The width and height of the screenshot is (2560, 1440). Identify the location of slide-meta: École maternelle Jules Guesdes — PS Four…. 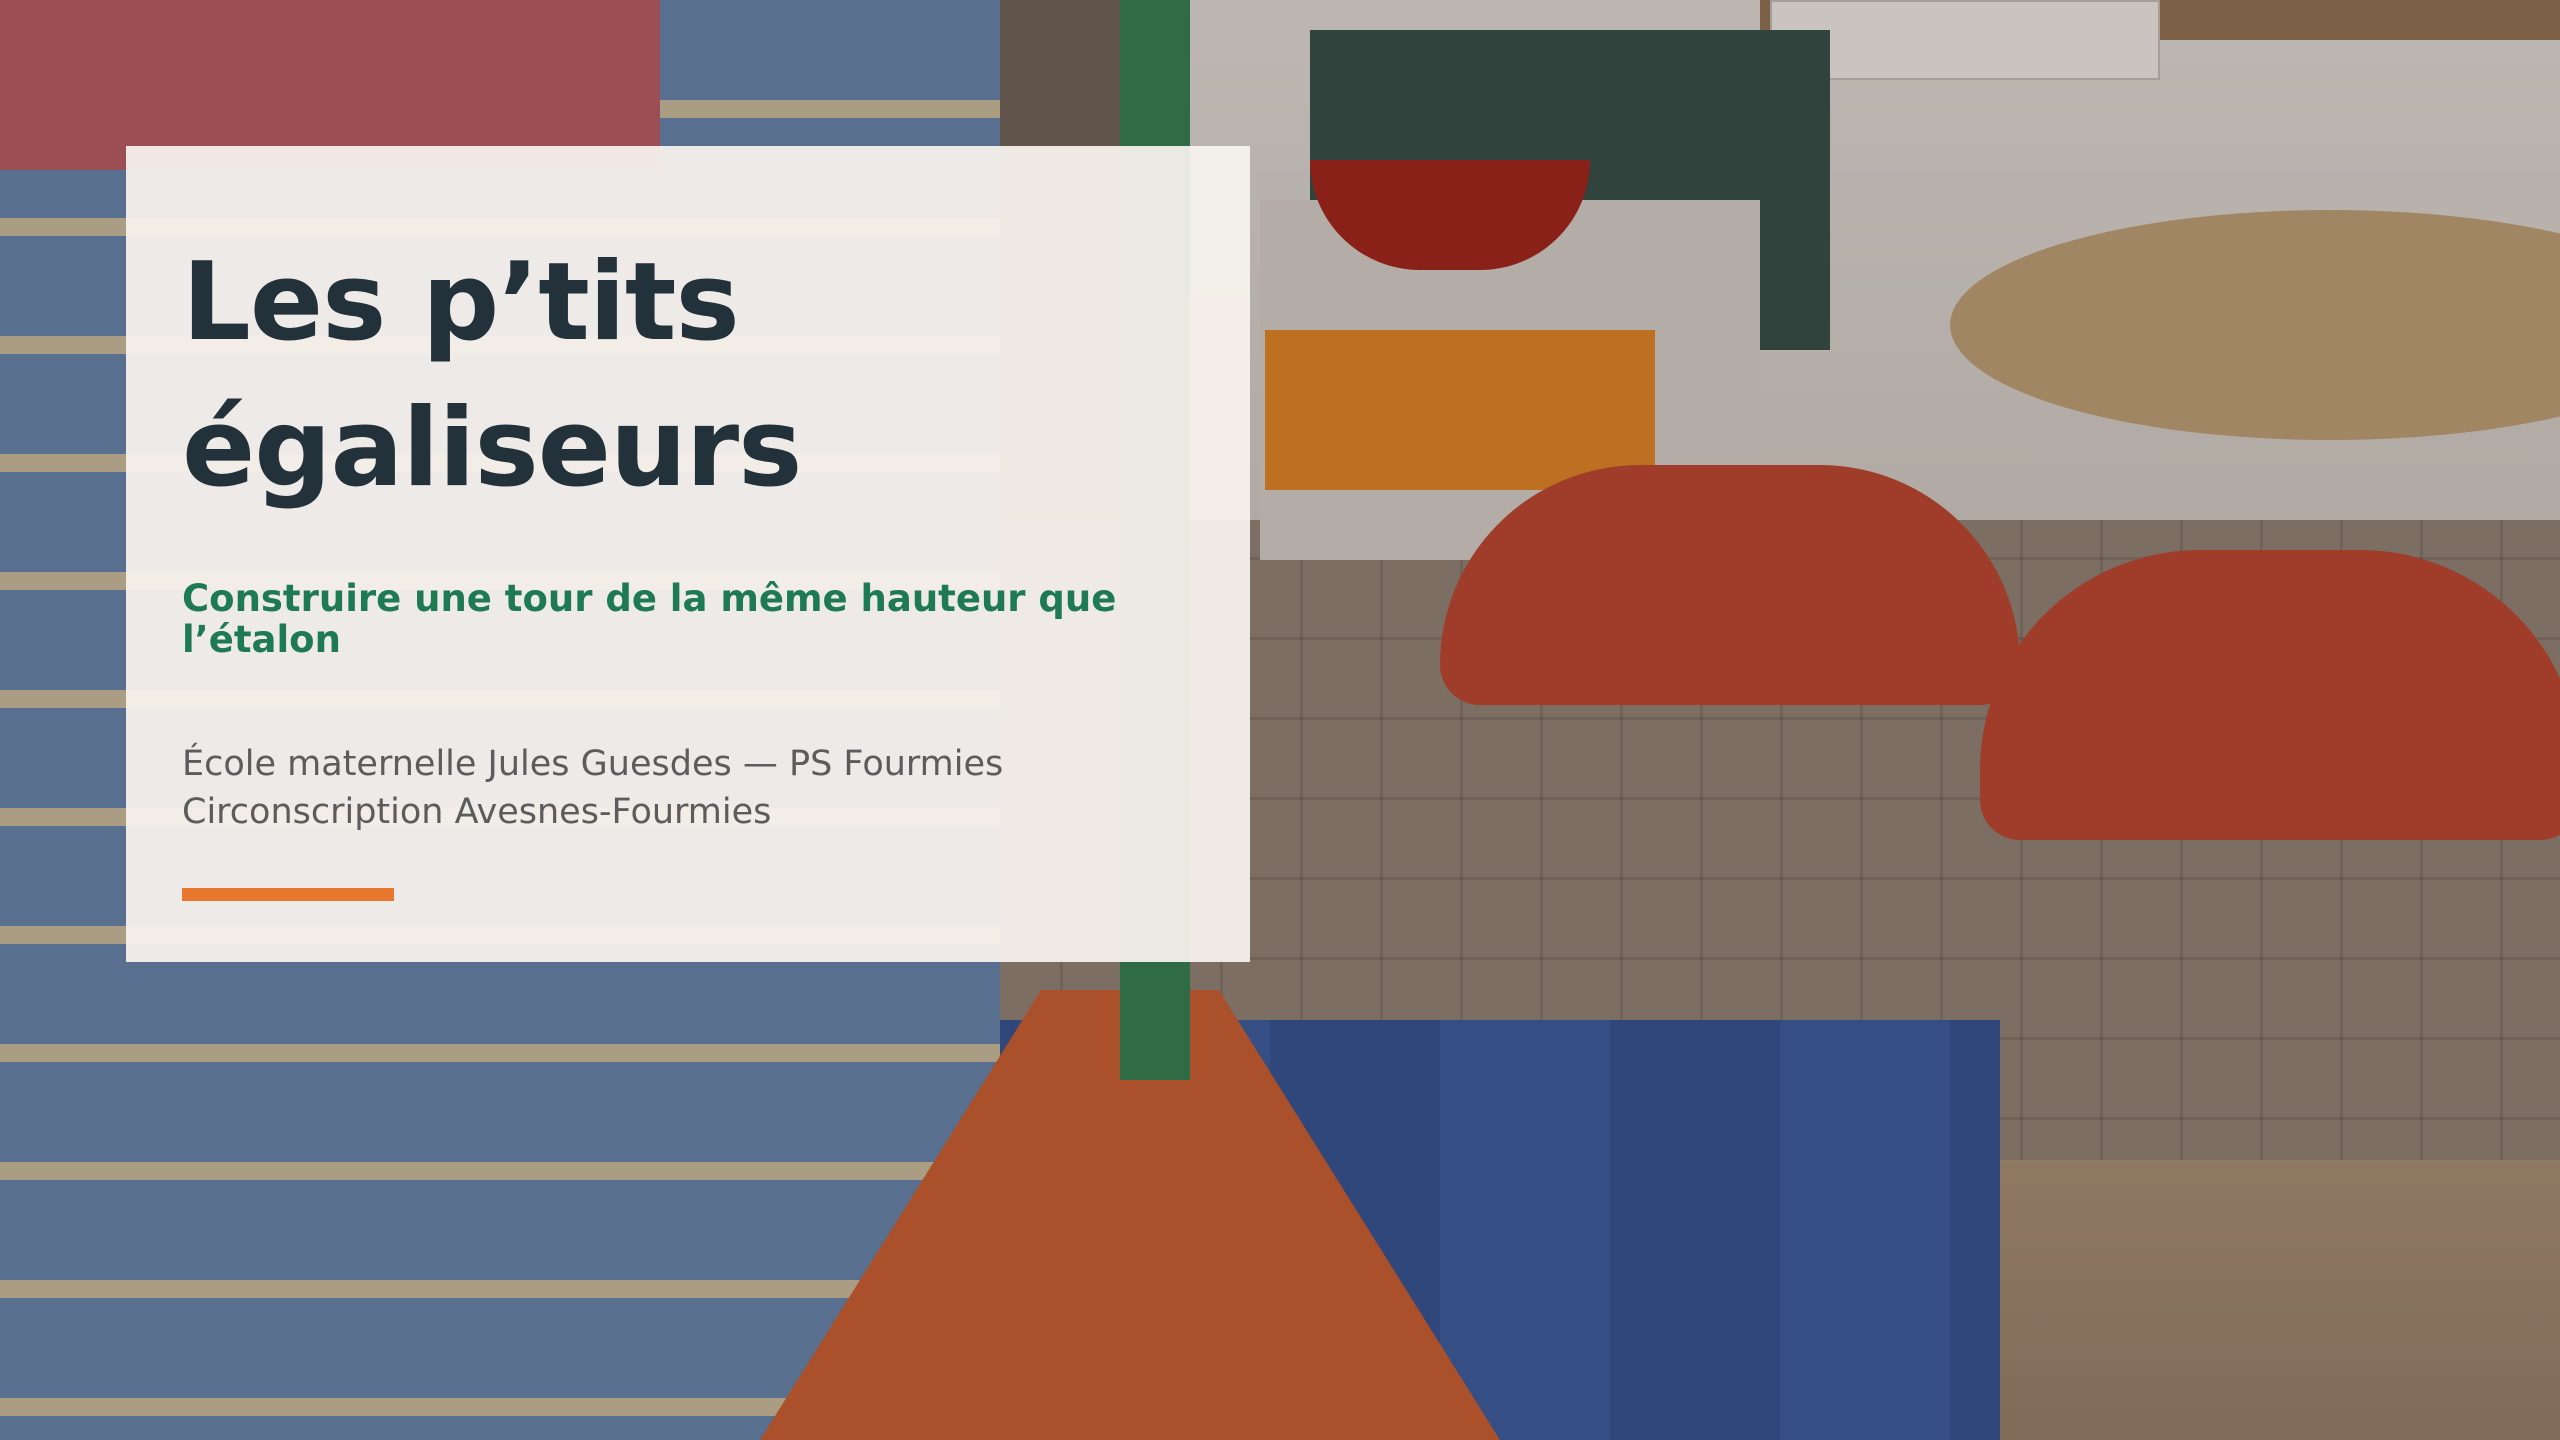
(692, 788).